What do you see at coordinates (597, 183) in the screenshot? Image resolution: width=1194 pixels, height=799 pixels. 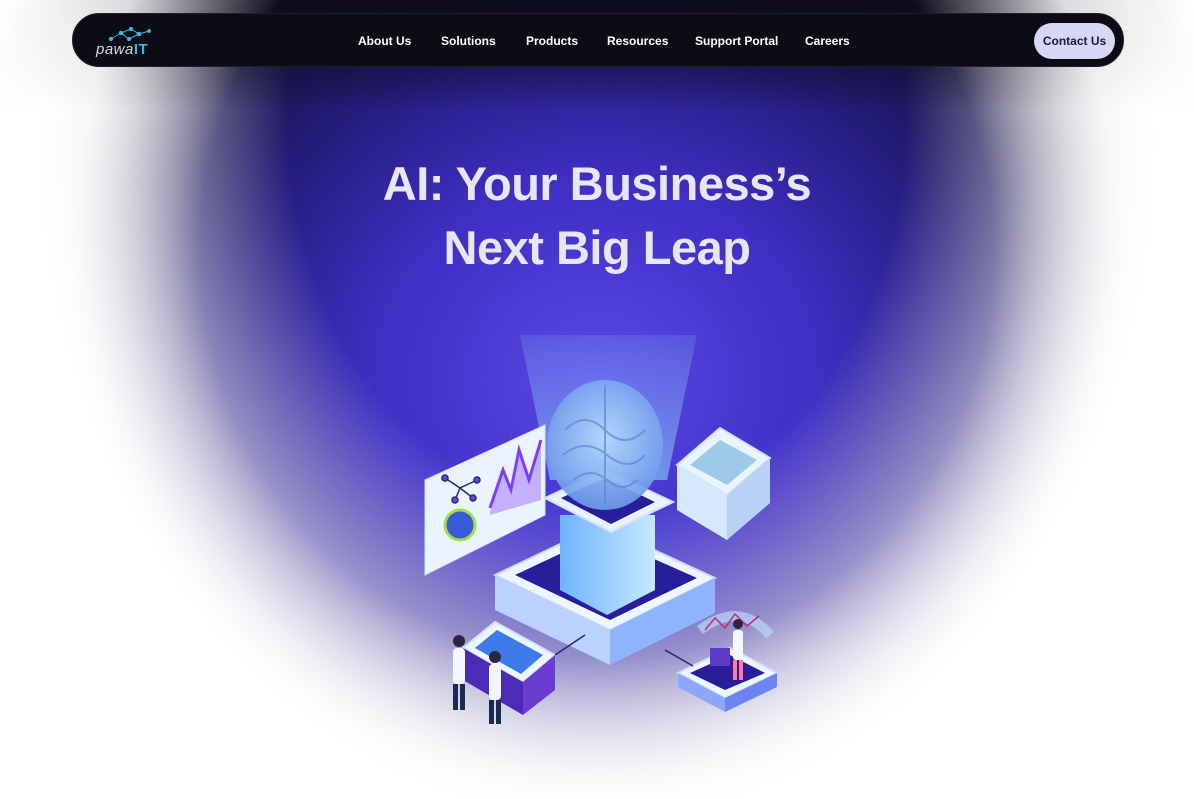 I see `hero-headline-line1: AI: Your Business’s` at bounding box center [597, 183].